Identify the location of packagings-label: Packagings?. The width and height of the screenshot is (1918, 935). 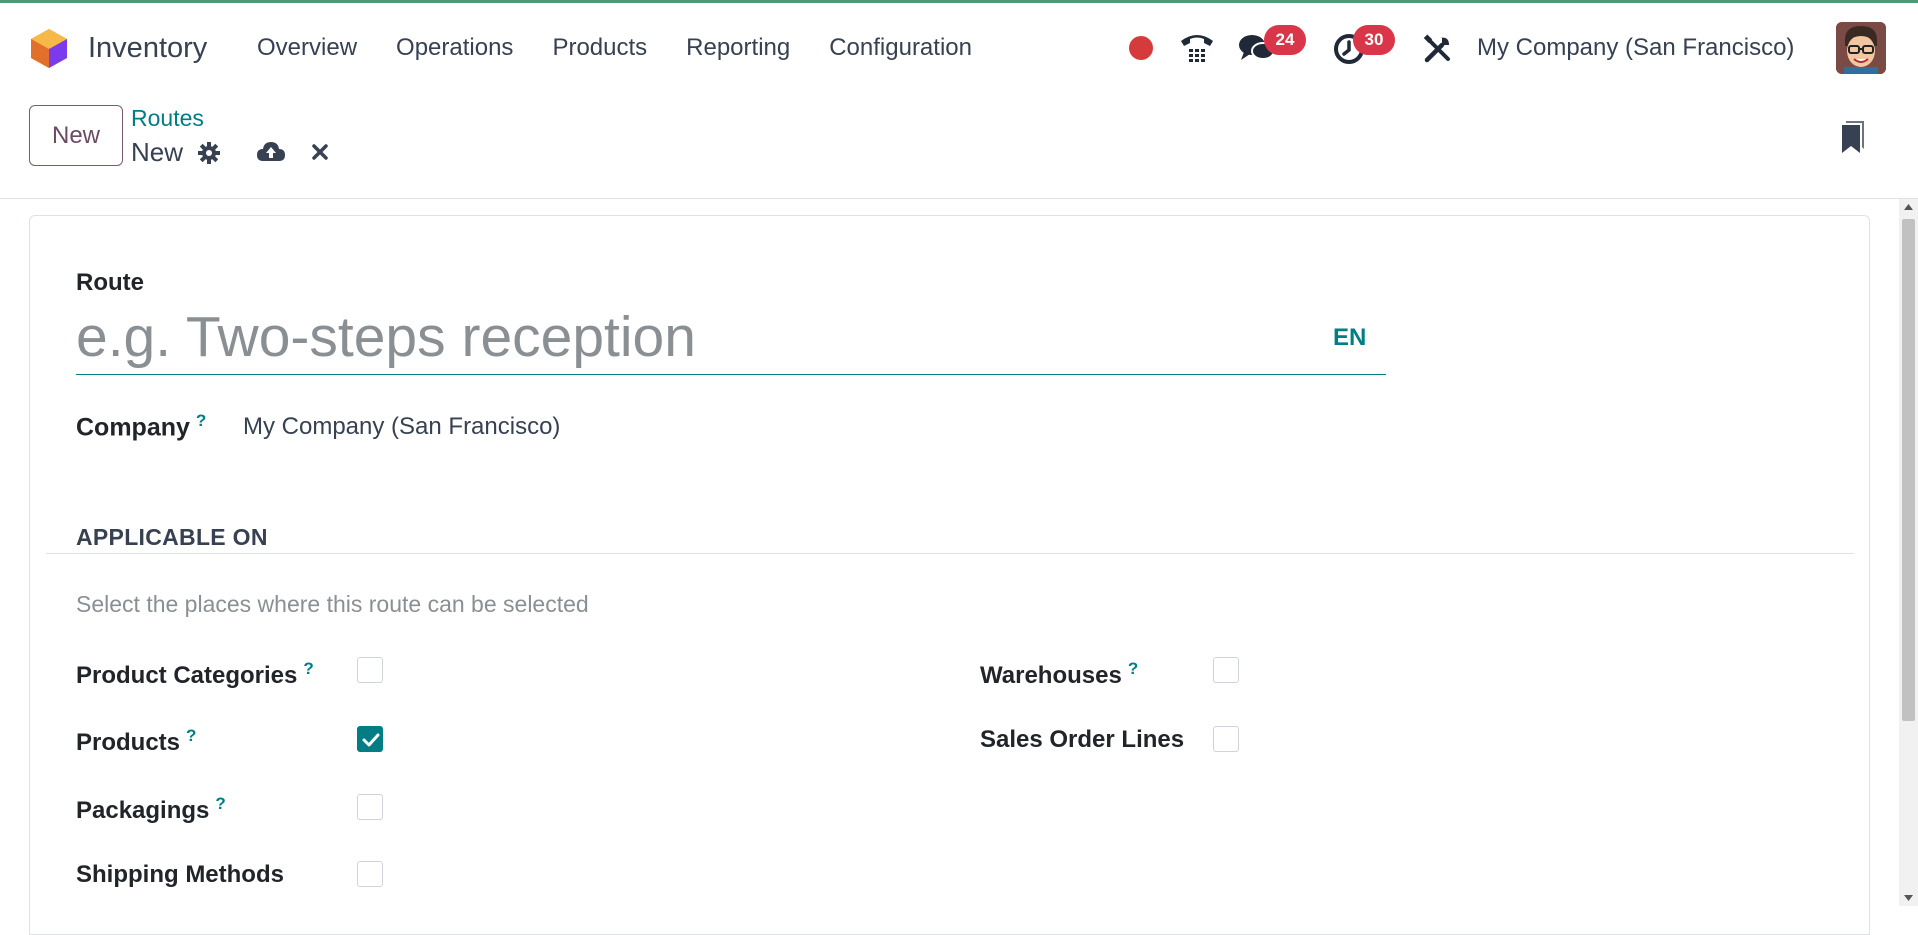
(151, 809).